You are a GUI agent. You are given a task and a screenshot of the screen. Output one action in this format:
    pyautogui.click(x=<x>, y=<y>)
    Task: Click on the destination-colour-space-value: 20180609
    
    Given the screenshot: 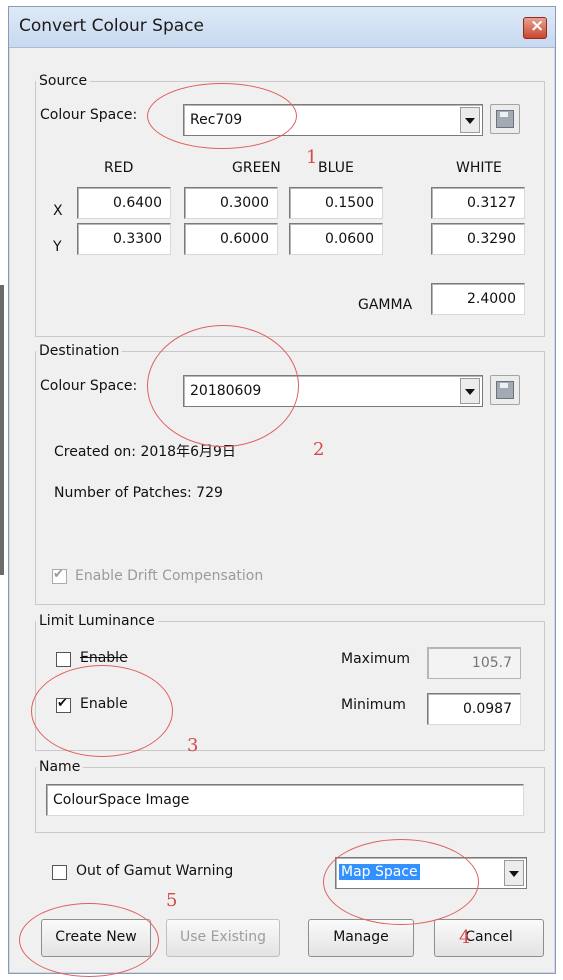 What is the action you would take?
    pyautogui.click(x=226, y=391)
    